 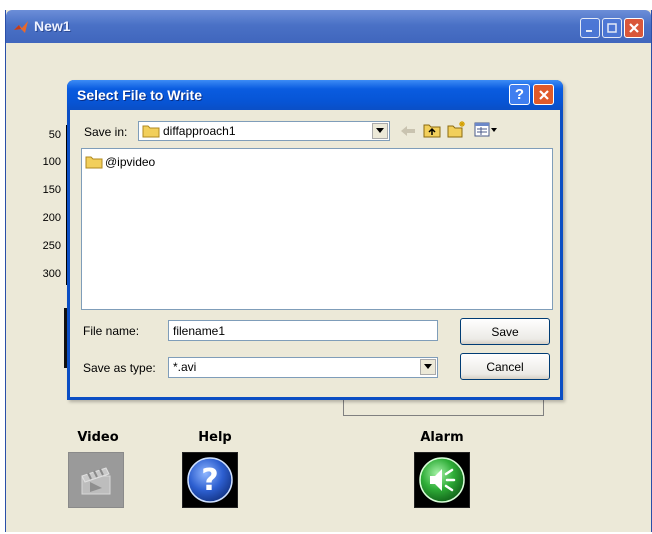 I want to click on dialog-help-glyph: ?, so click(x=519, y=94).